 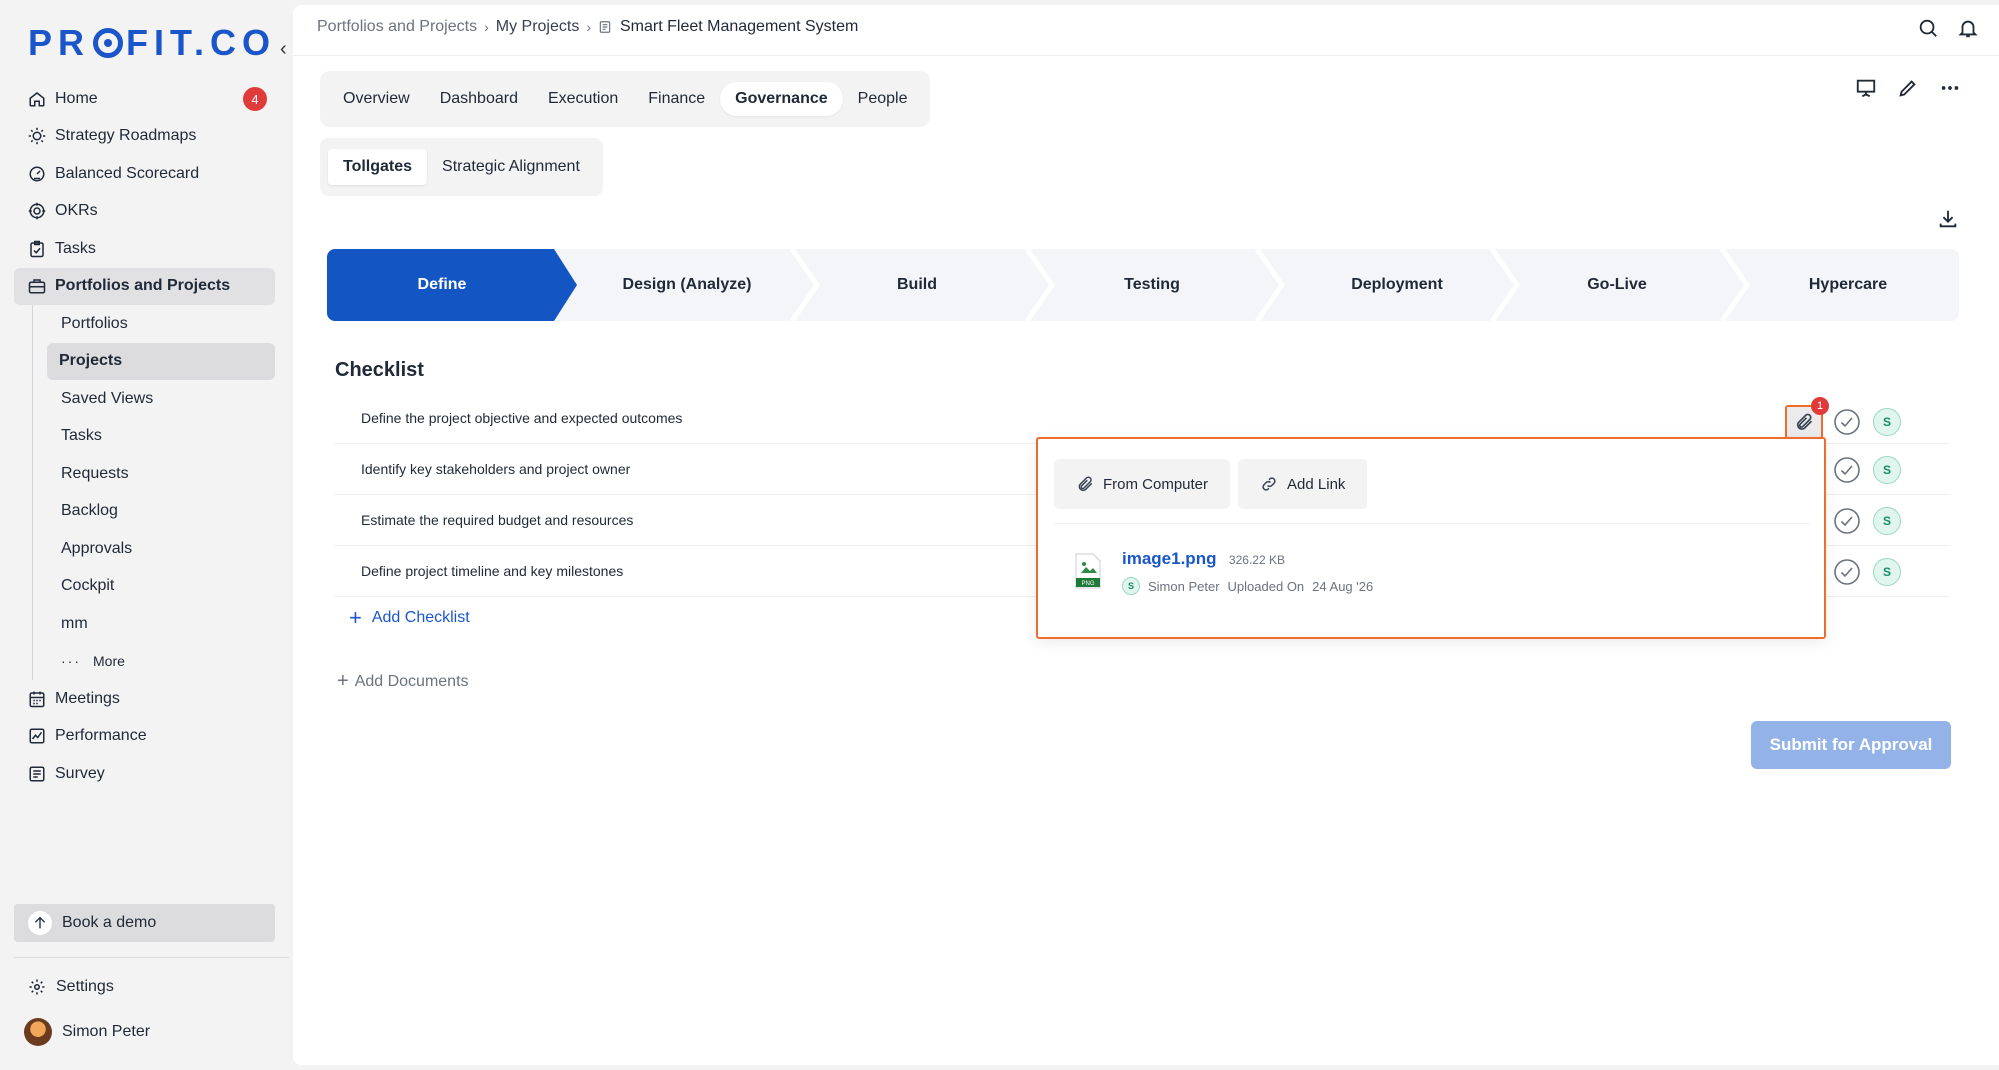 I want to click on step-go-live: Go-Live, so click(x=1617, y=285).